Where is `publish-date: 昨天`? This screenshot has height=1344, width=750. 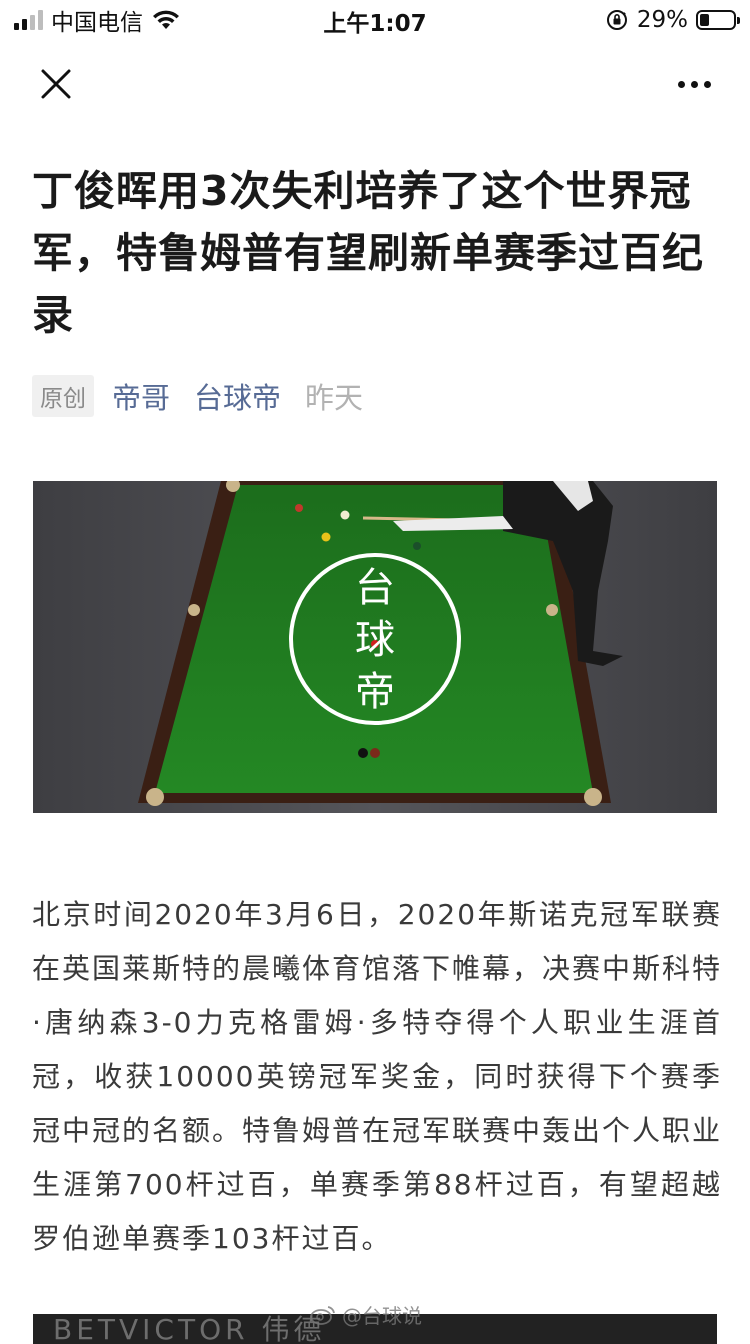
publish-date: 昨天 is located at coordinates (334, 398).